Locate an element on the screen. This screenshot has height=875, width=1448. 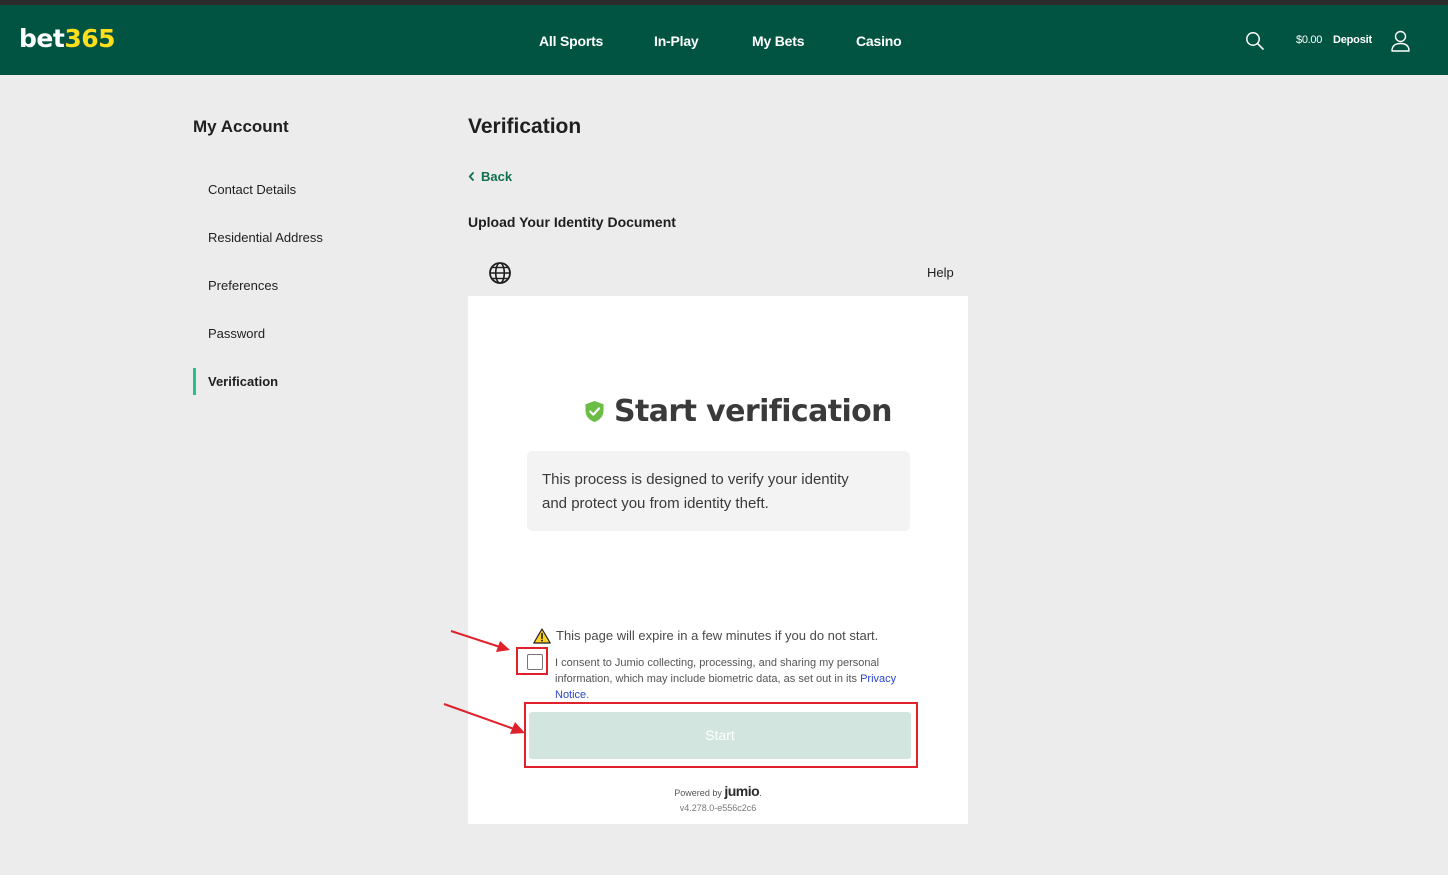
nav-all-sports: All Sports is located at coordinates (571, 41).